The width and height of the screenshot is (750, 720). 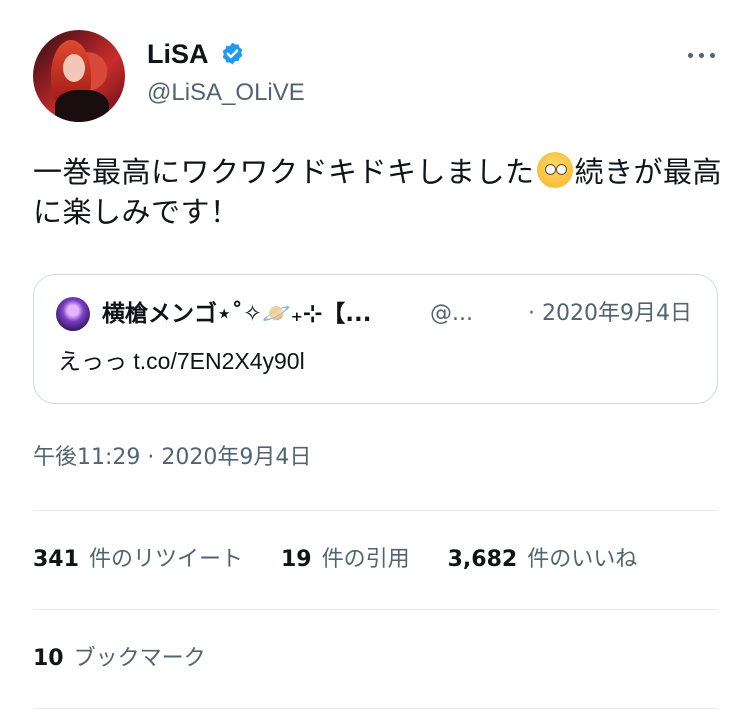 I want to click on quoted-tweet-text: えっっ t.co/7EN2X4y90l, so click(x=181, y=361).